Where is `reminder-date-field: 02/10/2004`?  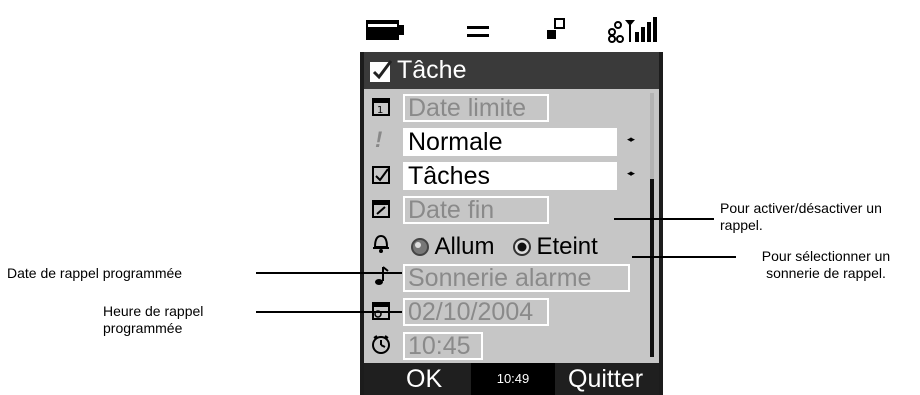 reminder-date-field: 02/10/2004 is located at coordinates (476, 312).